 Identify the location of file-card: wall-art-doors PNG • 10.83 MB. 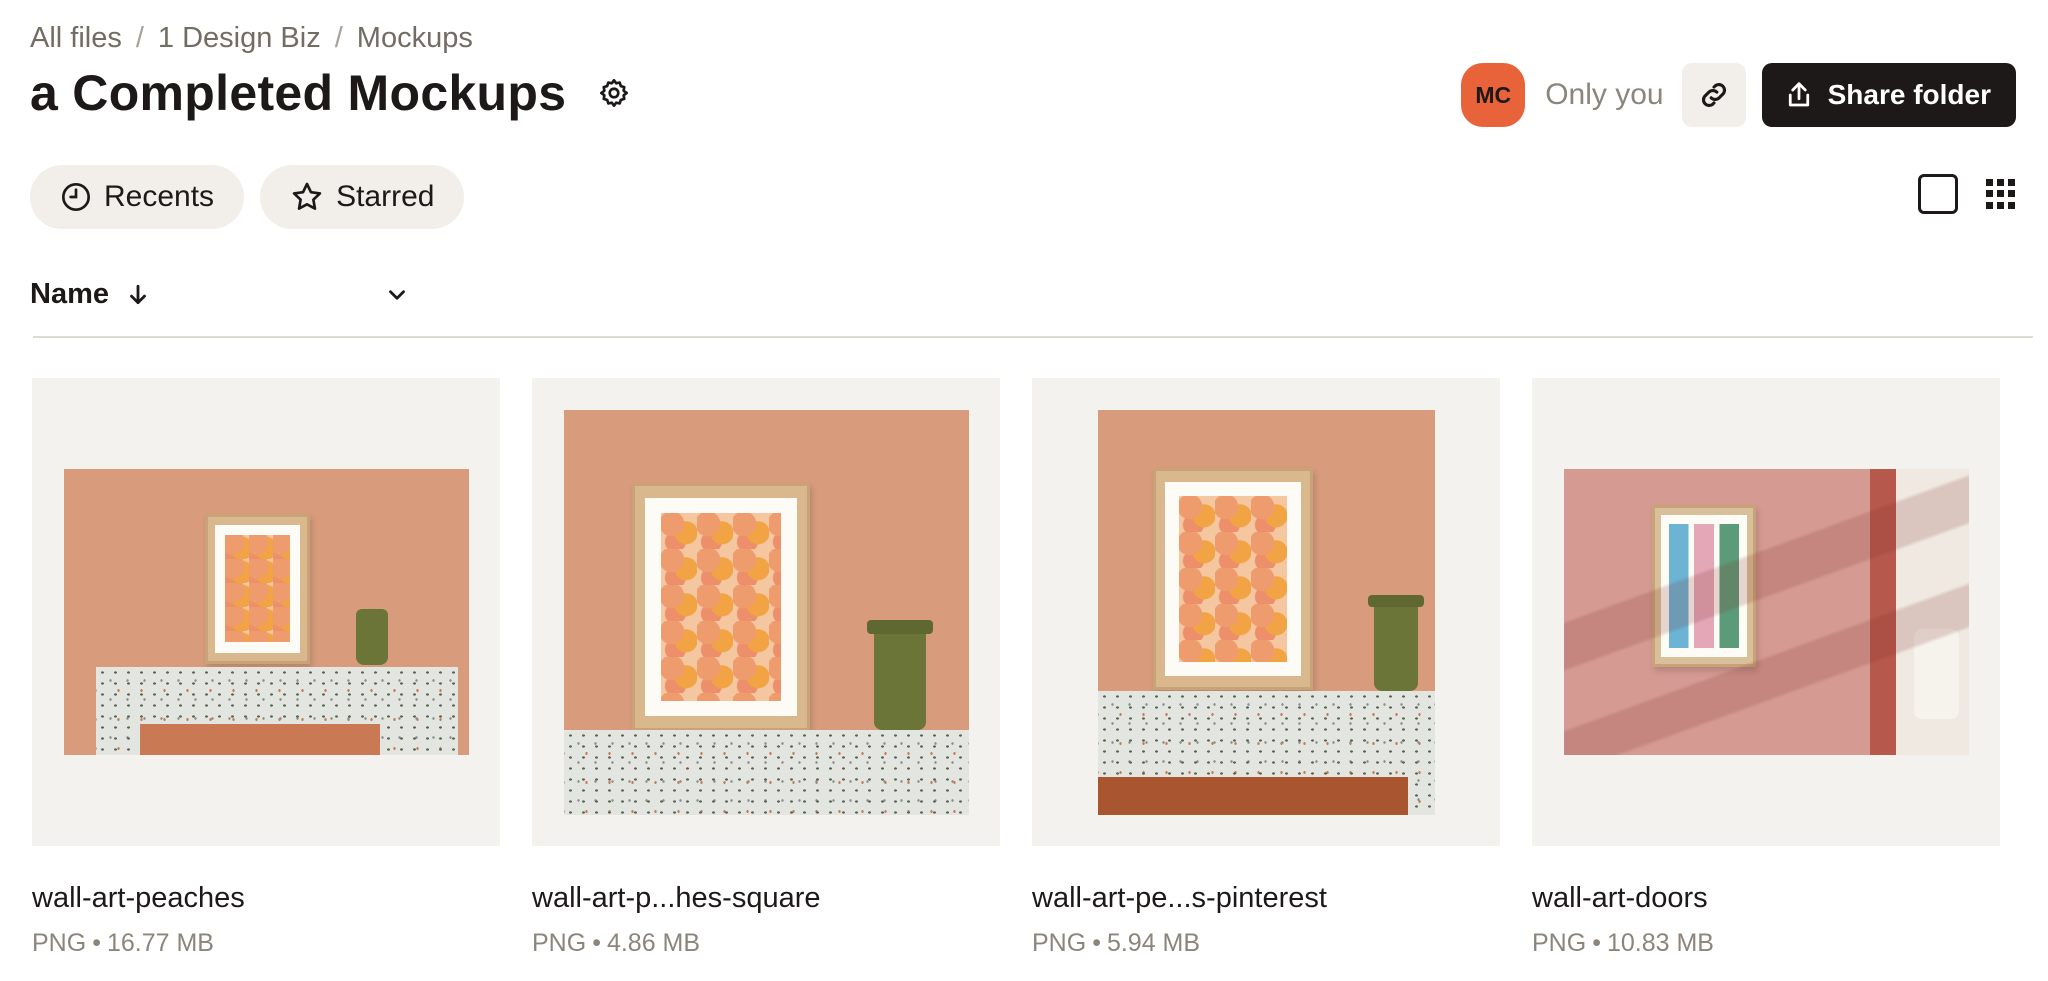
(1766, 668).